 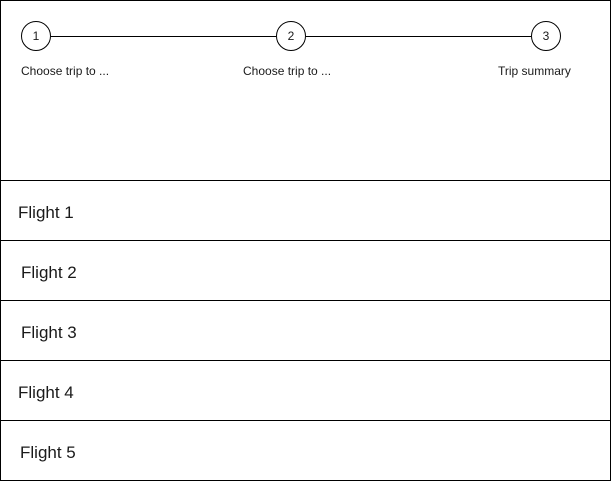 What do you see at coordinates (49, 272) in the screenshot?
I see `flight-label: Flight 2` at bounding box center [49, 272].